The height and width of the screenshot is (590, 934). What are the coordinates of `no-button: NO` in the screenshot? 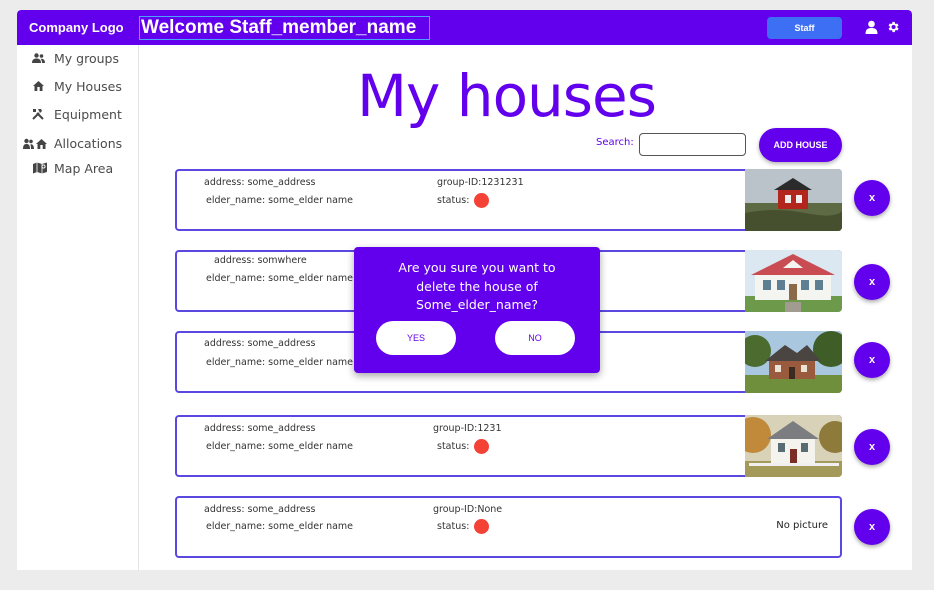 It's located at (535, 338).